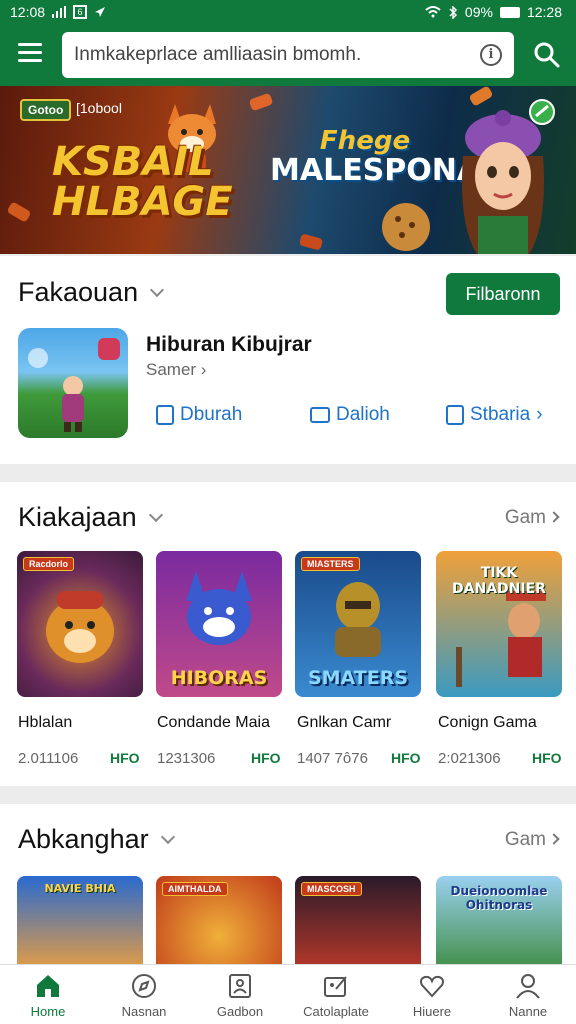 This screenshot has height=1024, width=576. Describe the element at coordinates (219, 624) in the screenshot. I see `game-tile: HIBORAS` at that location.